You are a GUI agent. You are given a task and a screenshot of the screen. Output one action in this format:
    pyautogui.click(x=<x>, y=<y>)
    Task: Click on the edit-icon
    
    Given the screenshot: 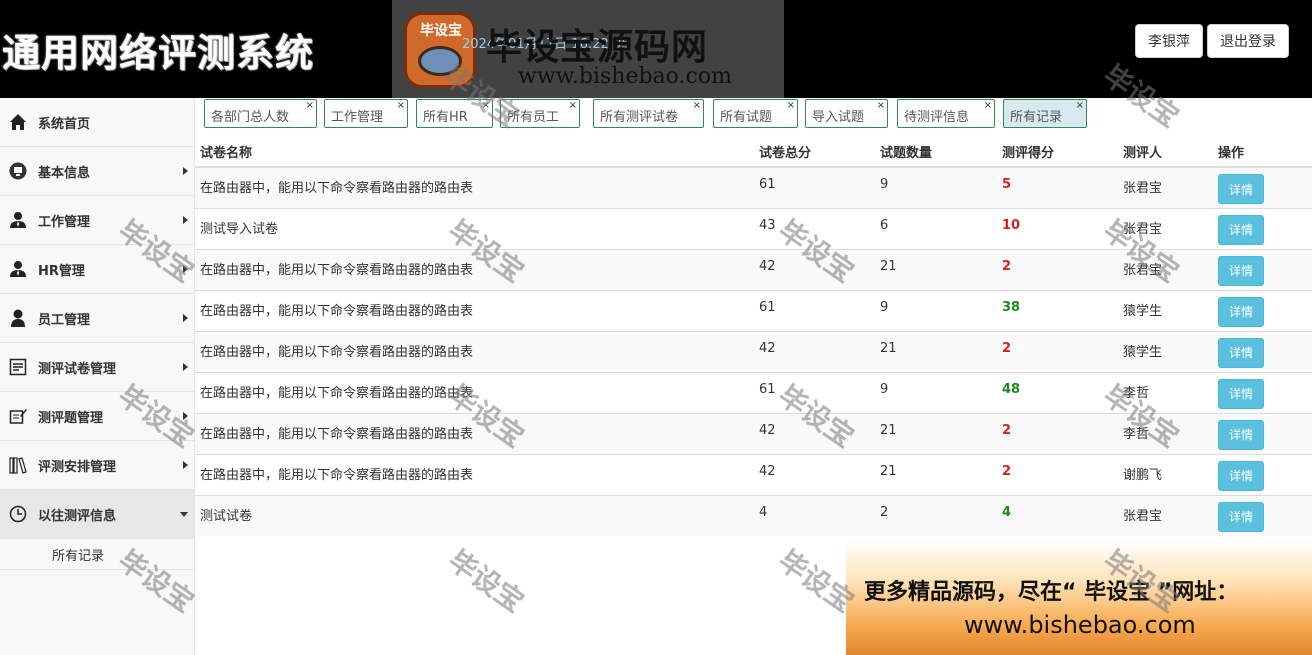 What is the action you would take?
    pyautogui.click(x=18, y=416)
    